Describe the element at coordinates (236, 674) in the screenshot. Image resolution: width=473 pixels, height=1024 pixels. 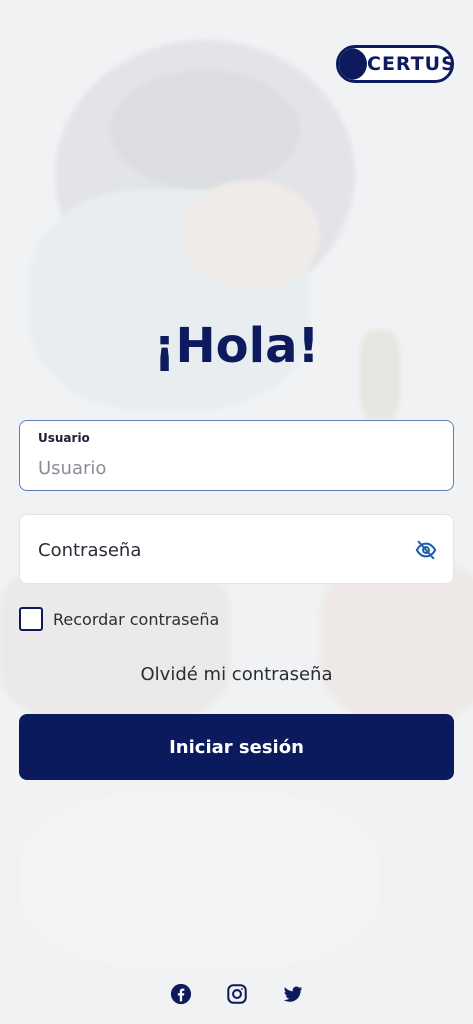
I see `forgot-password-link: Olvidé mi contraseña` at that location.